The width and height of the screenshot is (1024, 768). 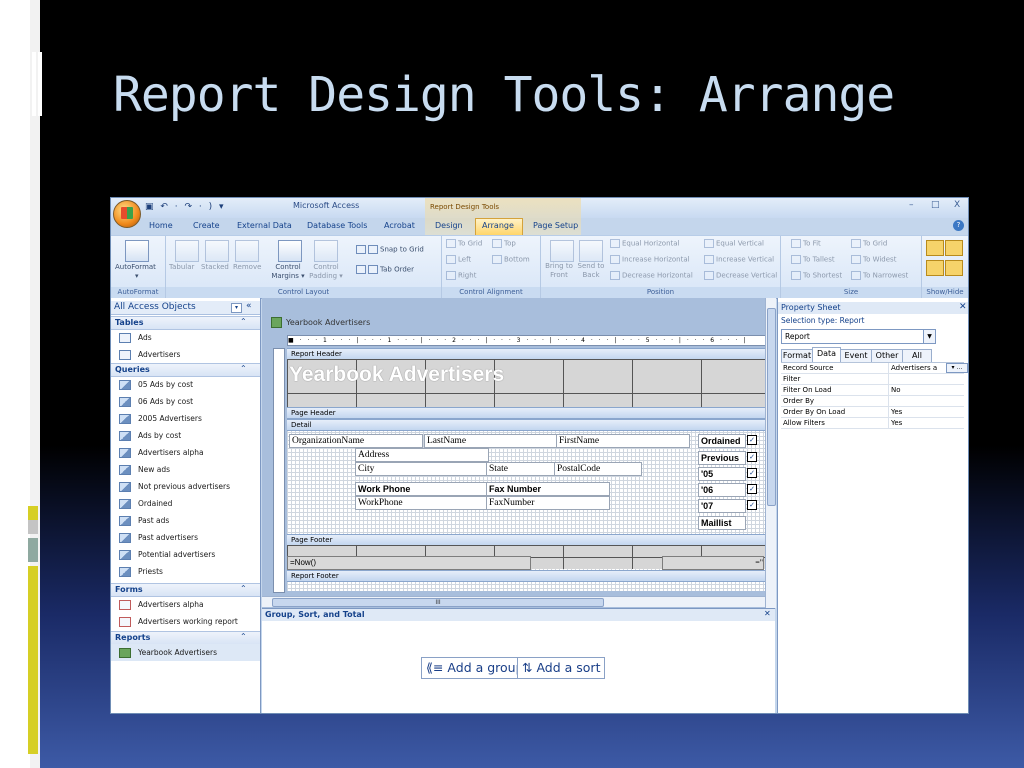 What do you see at coordinates (185, 452) in the screenshot?
I see `nav-item-query: Advertisers alpha` at bounding box center [185, 452].